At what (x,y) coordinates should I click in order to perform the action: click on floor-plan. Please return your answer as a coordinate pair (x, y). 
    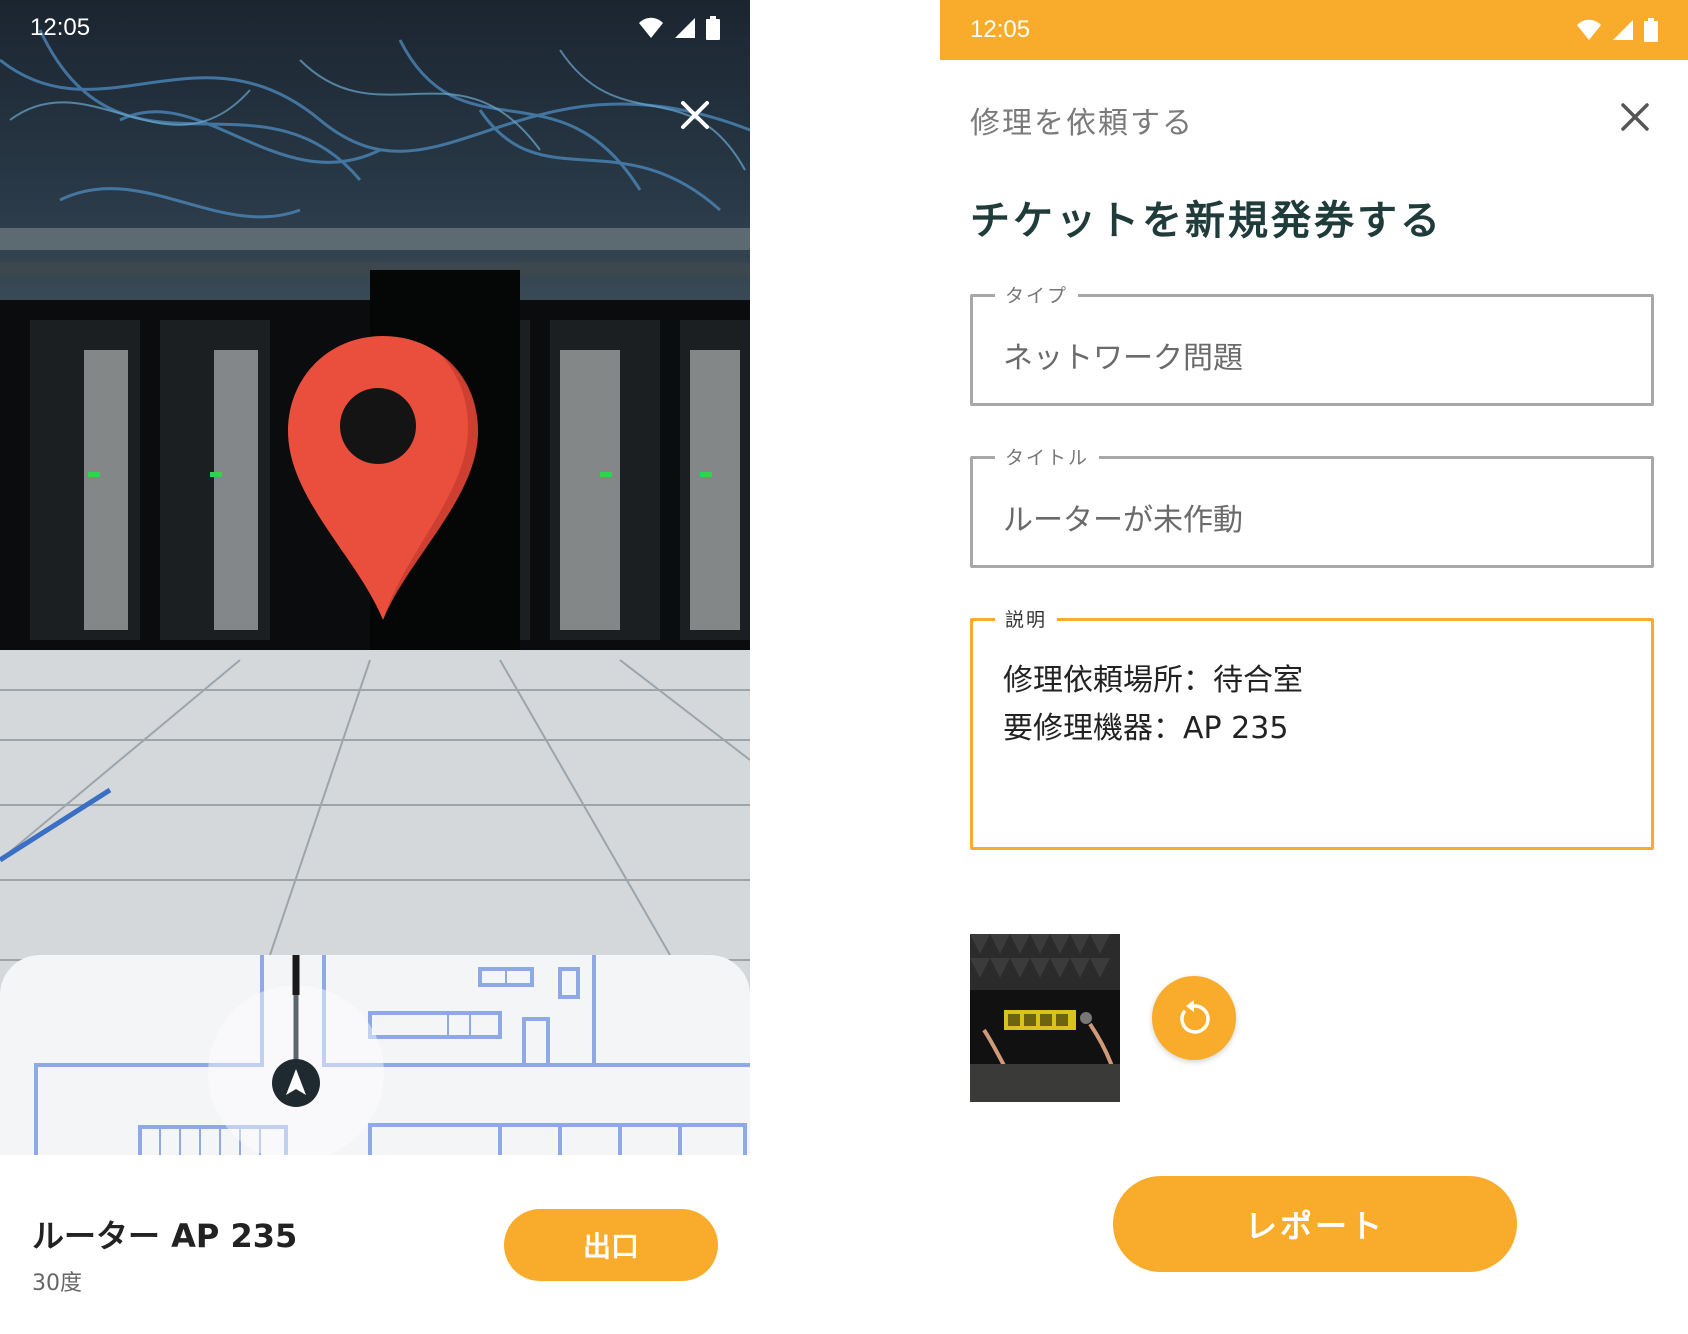
    Looking at the image, I should click on (392, 1055).